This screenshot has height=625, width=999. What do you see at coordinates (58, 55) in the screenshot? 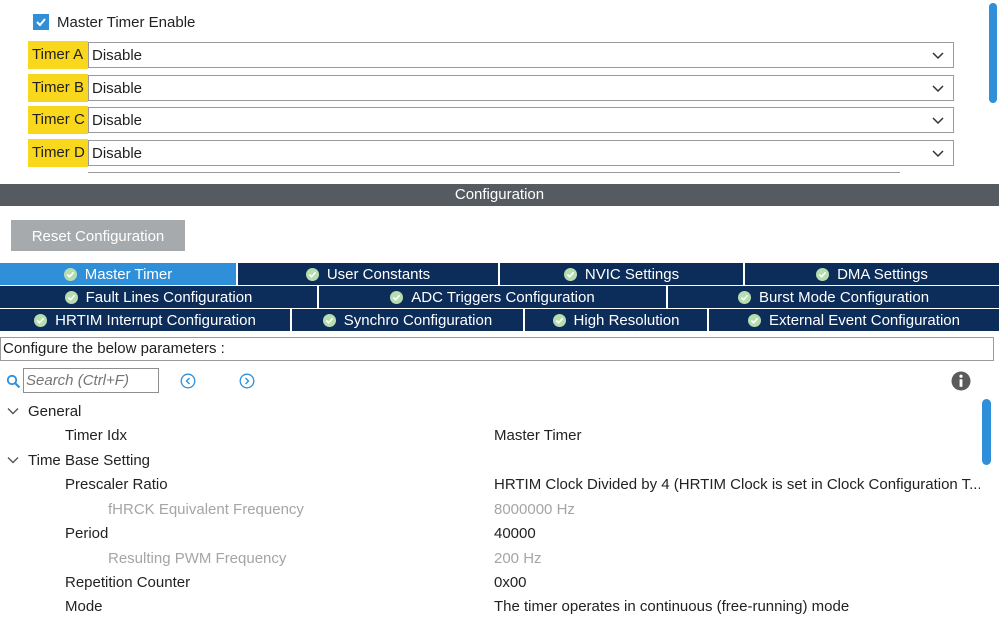
I see `timer-a-label: Timer A` at bounding box center [58, 55].